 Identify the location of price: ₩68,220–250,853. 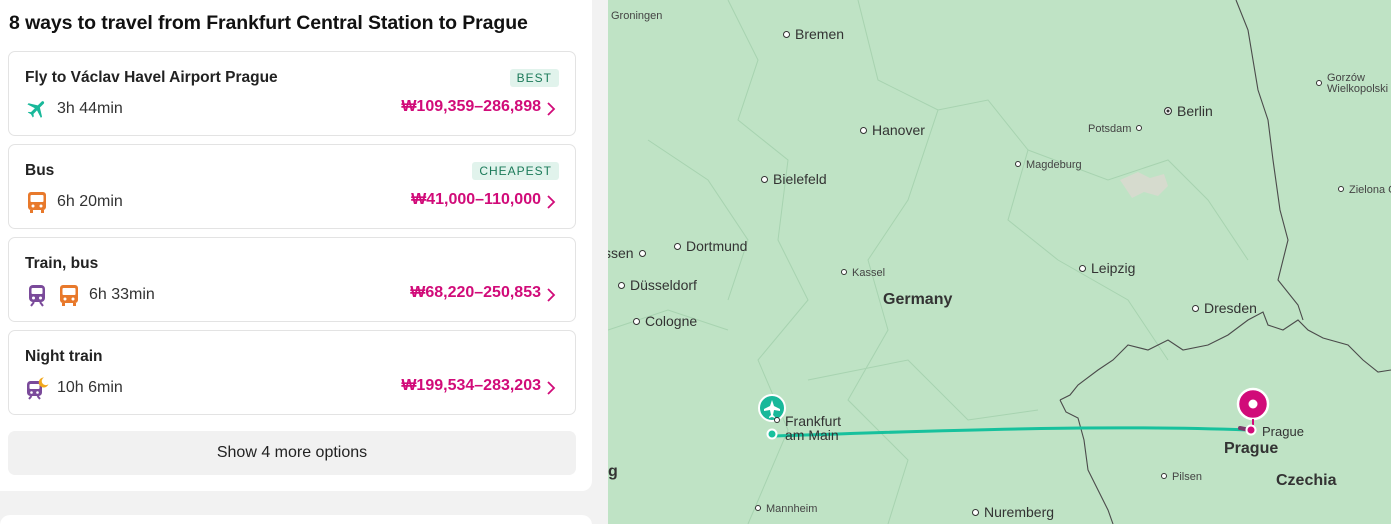
(475, 292).